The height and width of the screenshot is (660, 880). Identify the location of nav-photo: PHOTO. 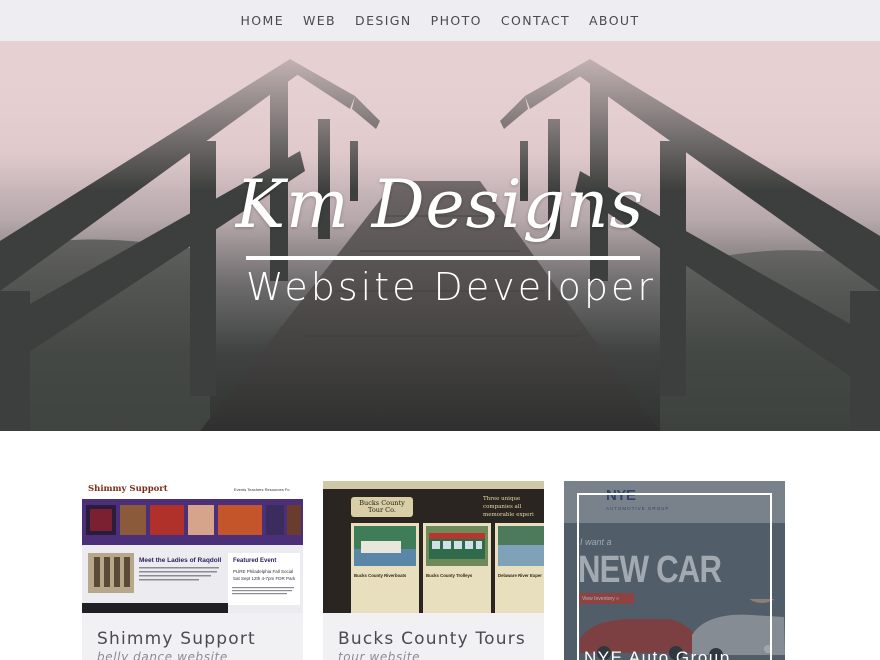
(456, 20).